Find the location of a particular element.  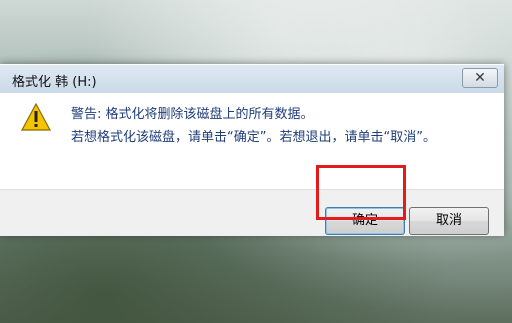

dialog-title: 格式化 韩 (H:) is located at coordinates (54, 82).